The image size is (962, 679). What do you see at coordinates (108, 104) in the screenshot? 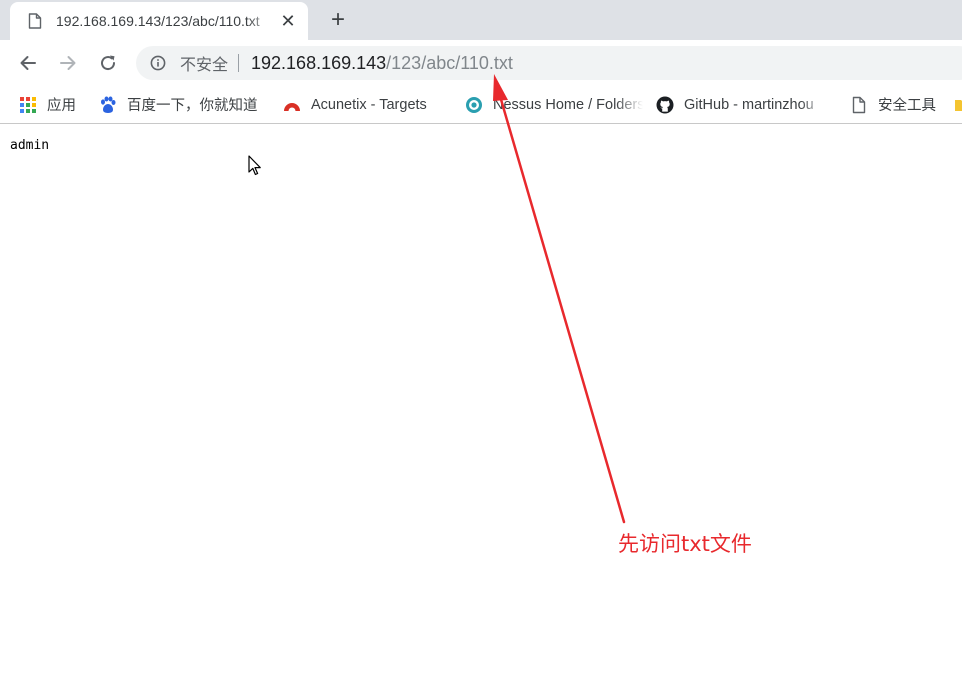
I see `baidu-paw-icon` at bounding box center [108, 104].